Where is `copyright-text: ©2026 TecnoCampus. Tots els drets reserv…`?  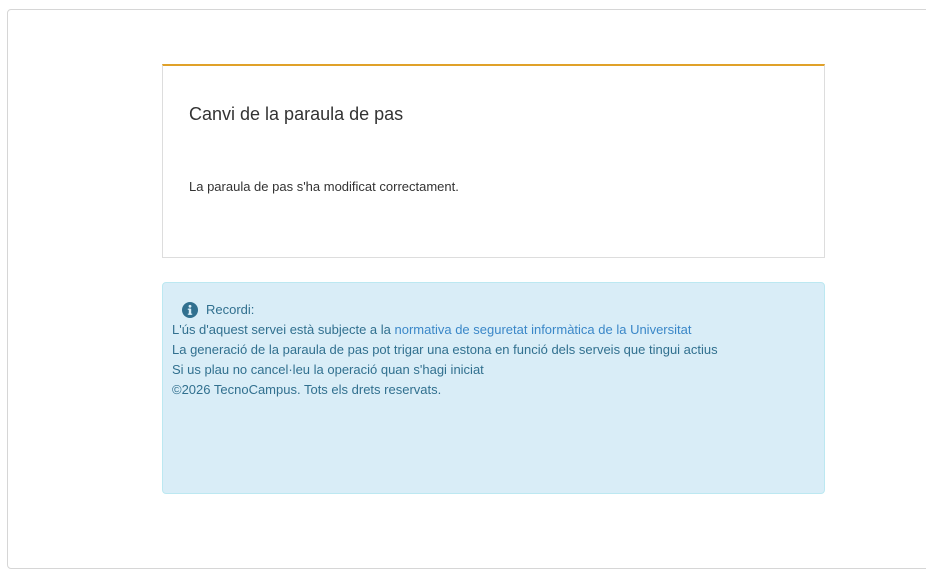 copyright-text: ©2026 TecnoCampus. Tots els drets reserv… is located at coordinates (307, 389).